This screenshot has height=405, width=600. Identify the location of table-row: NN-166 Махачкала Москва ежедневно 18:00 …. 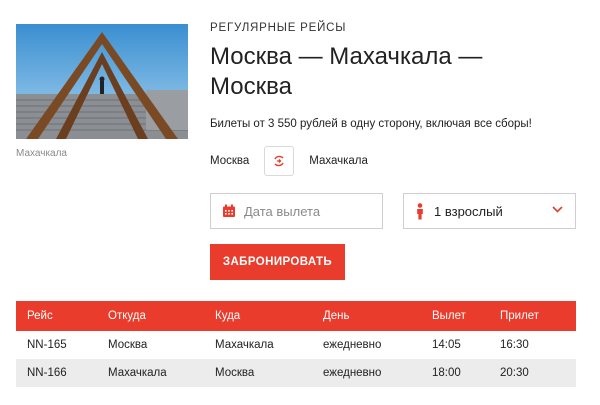
(296, 373).